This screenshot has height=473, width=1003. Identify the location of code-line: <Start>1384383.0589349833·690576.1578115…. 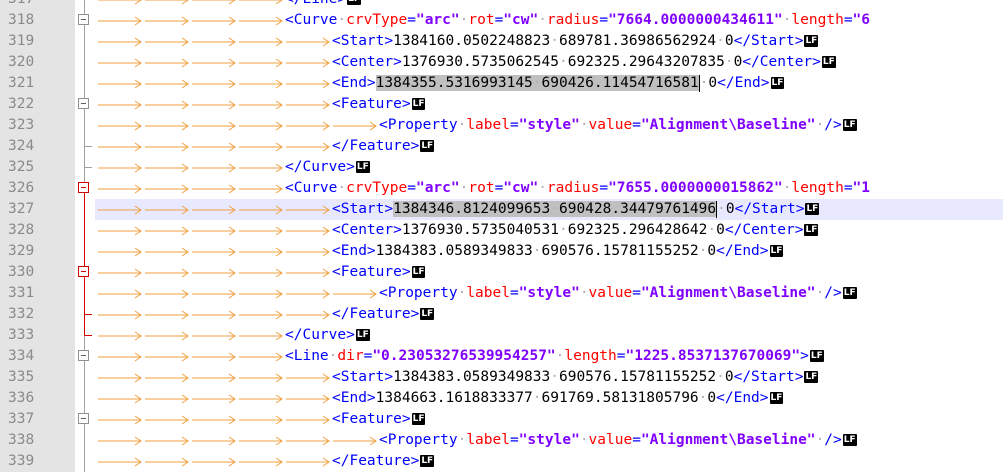
(458, 377).